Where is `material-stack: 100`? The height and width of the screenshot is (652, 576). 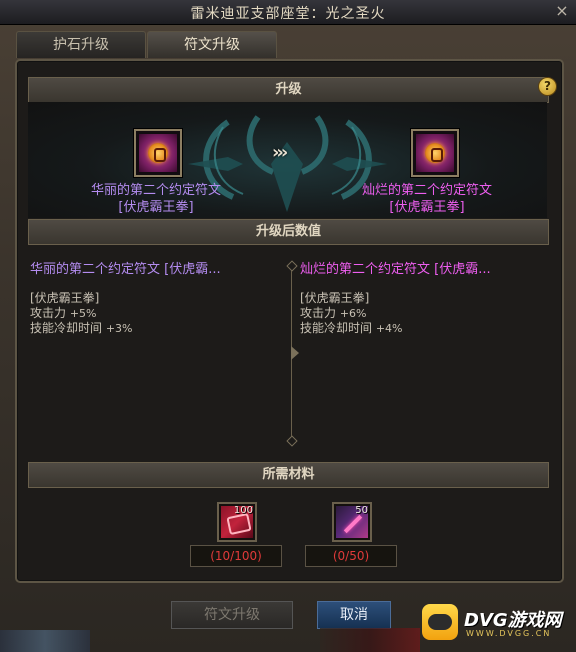 material-stack: 100 is located at coordinates (243, 510).